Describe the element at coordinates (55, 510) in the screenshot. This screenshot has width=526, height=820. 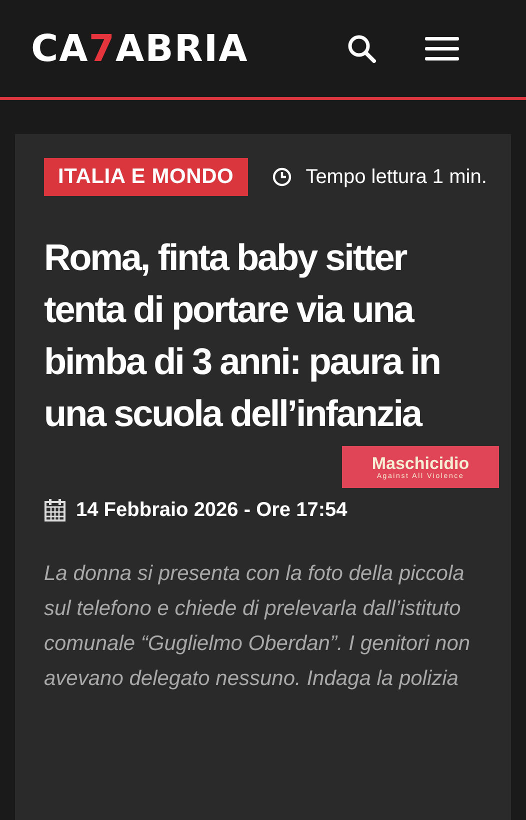
I see `calendar-icon` at that location.